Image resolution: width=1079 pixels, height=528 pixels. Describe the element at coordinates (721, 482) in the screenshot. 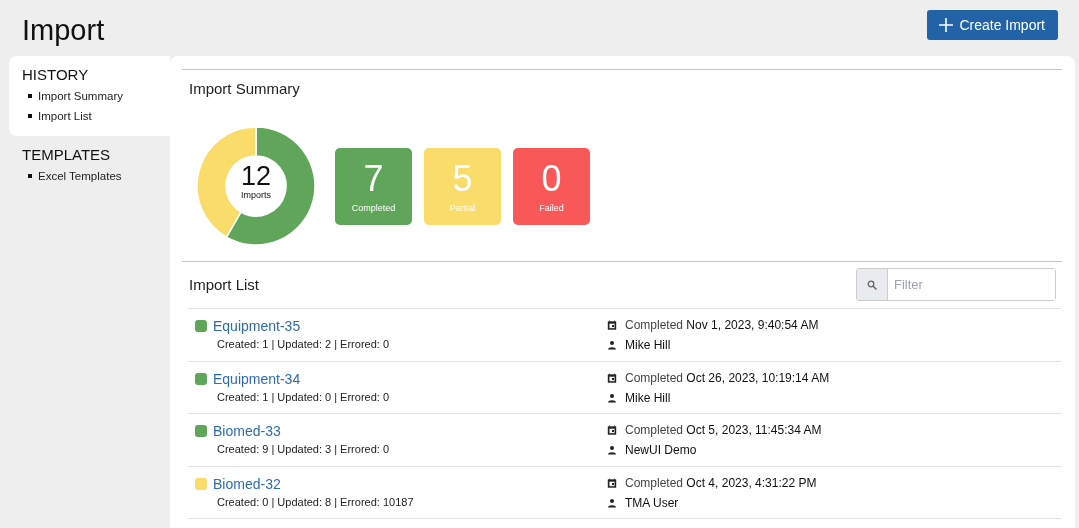

I see `completion-date: Completed Oct 4, 2023, 4:31:22 PM` at that location.